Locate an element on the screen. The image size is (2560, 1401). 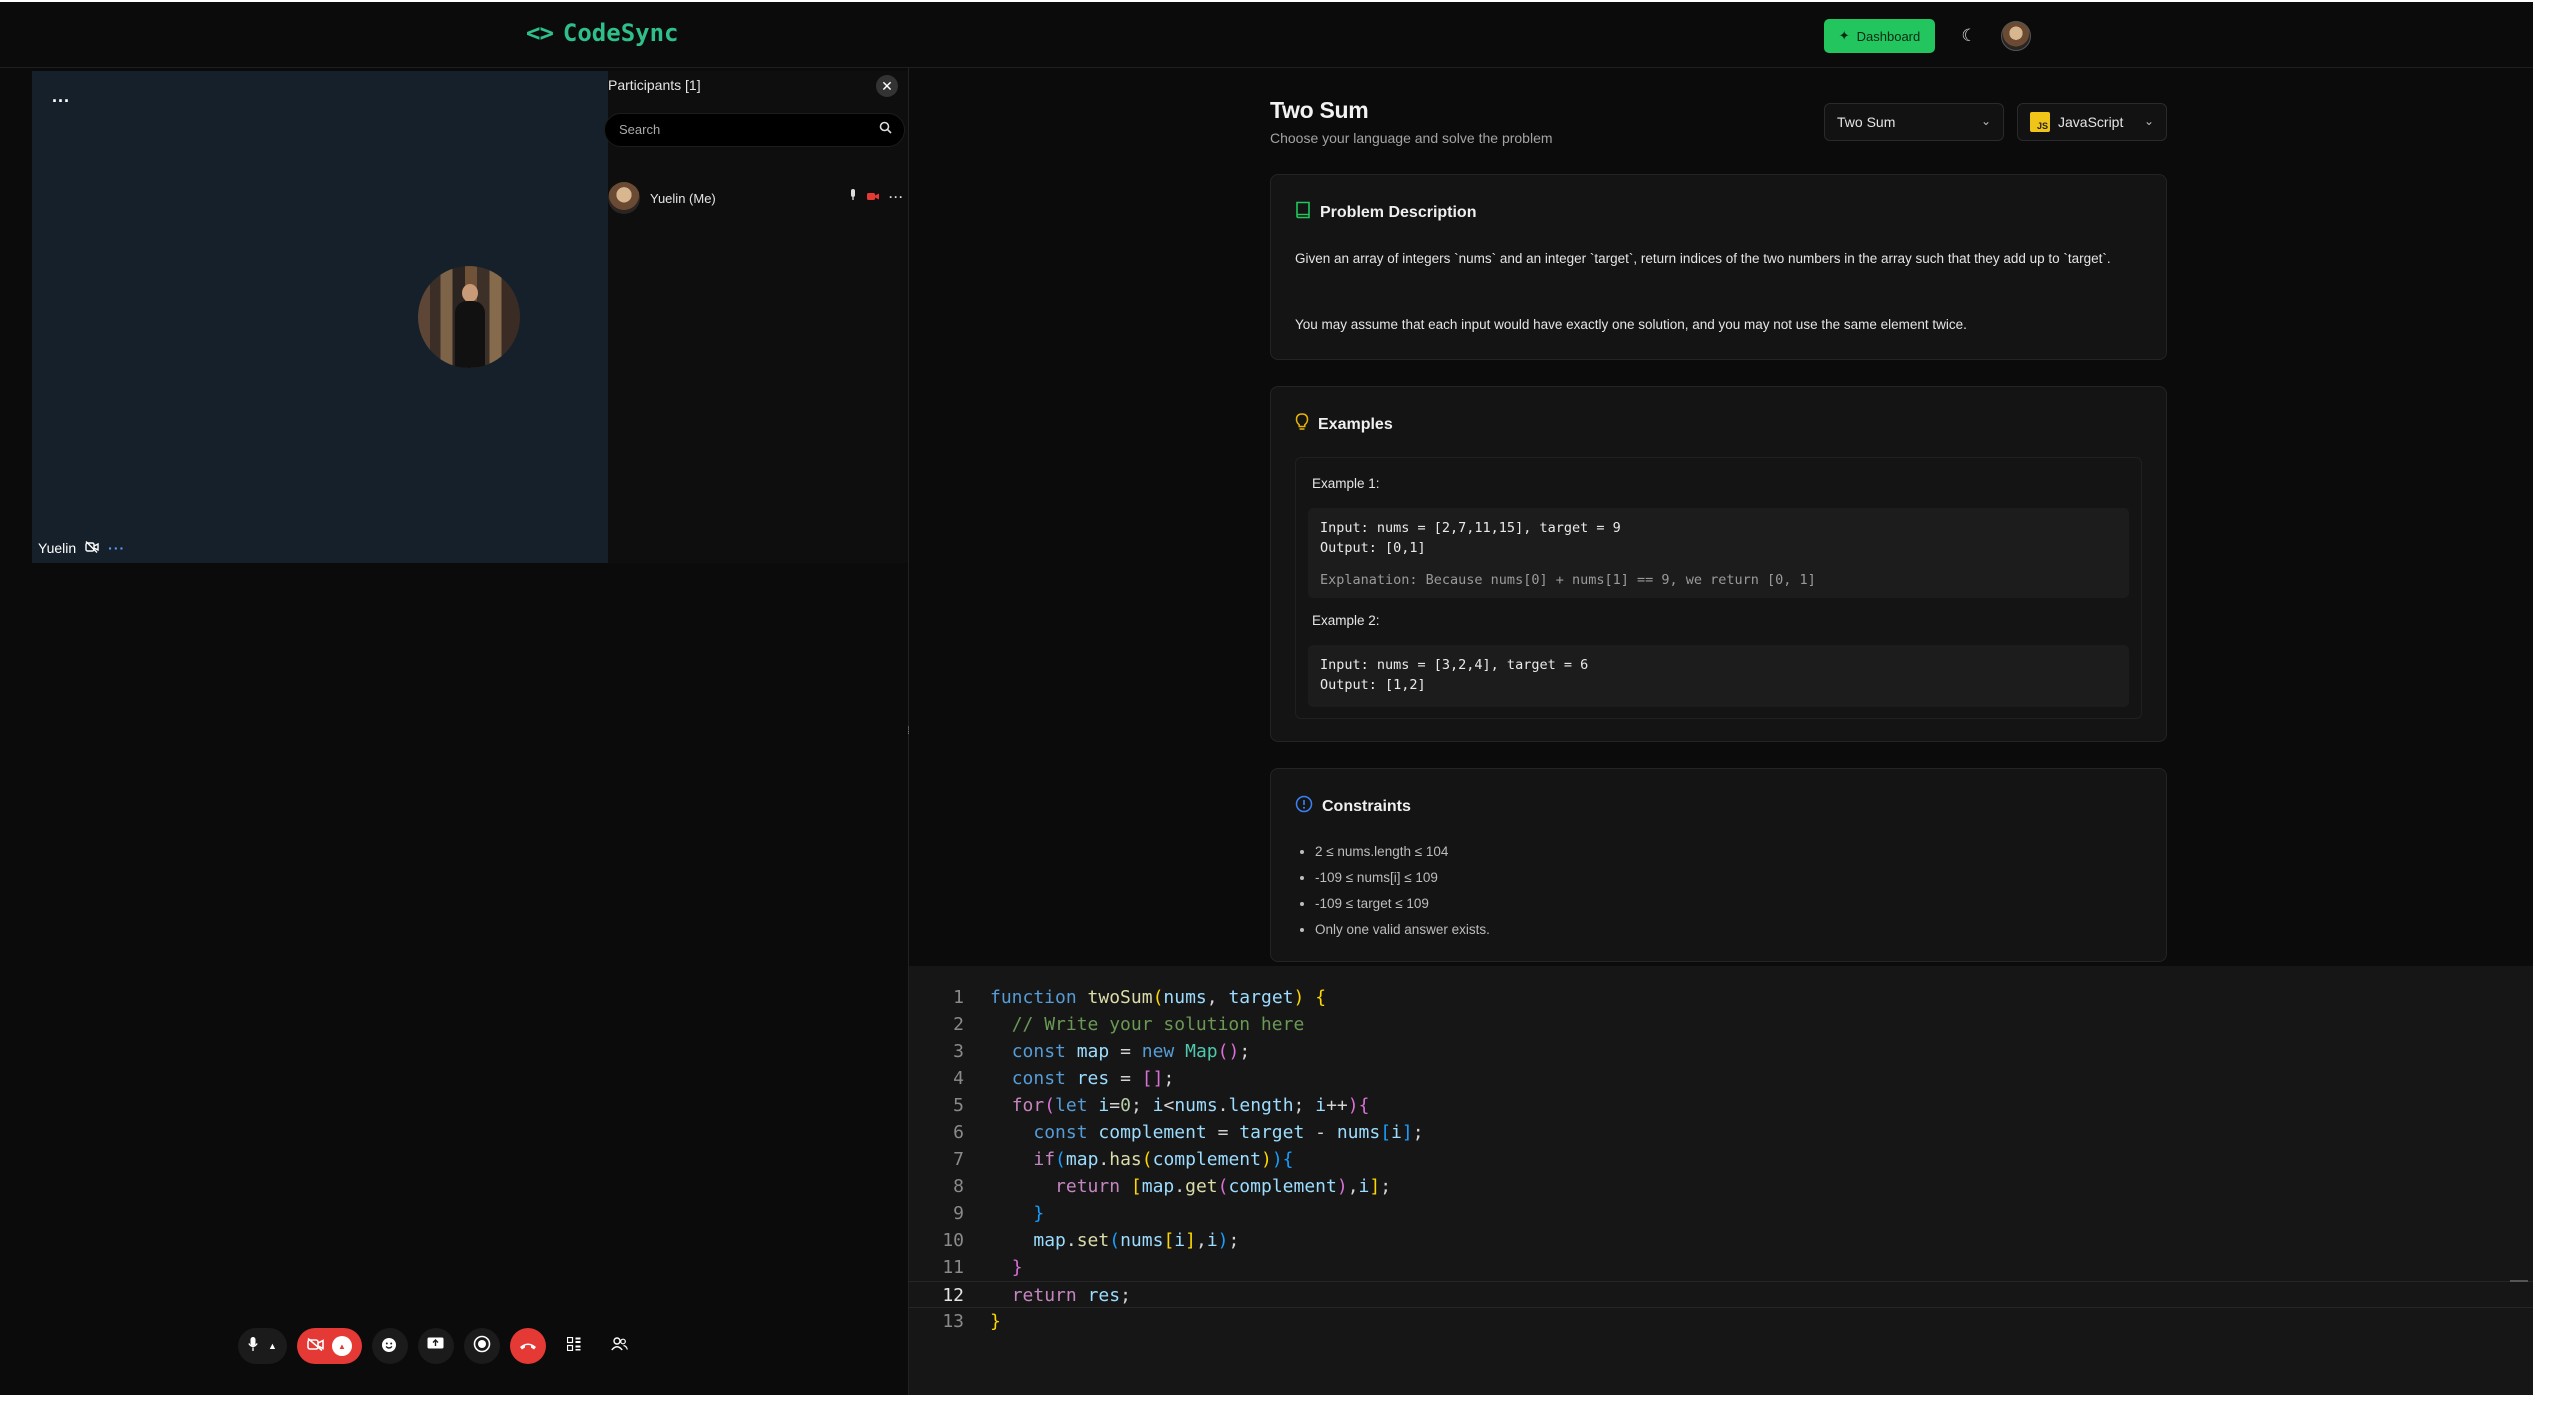
list-item: Only one valid answer exists. is located at coordinates (1402, 930).